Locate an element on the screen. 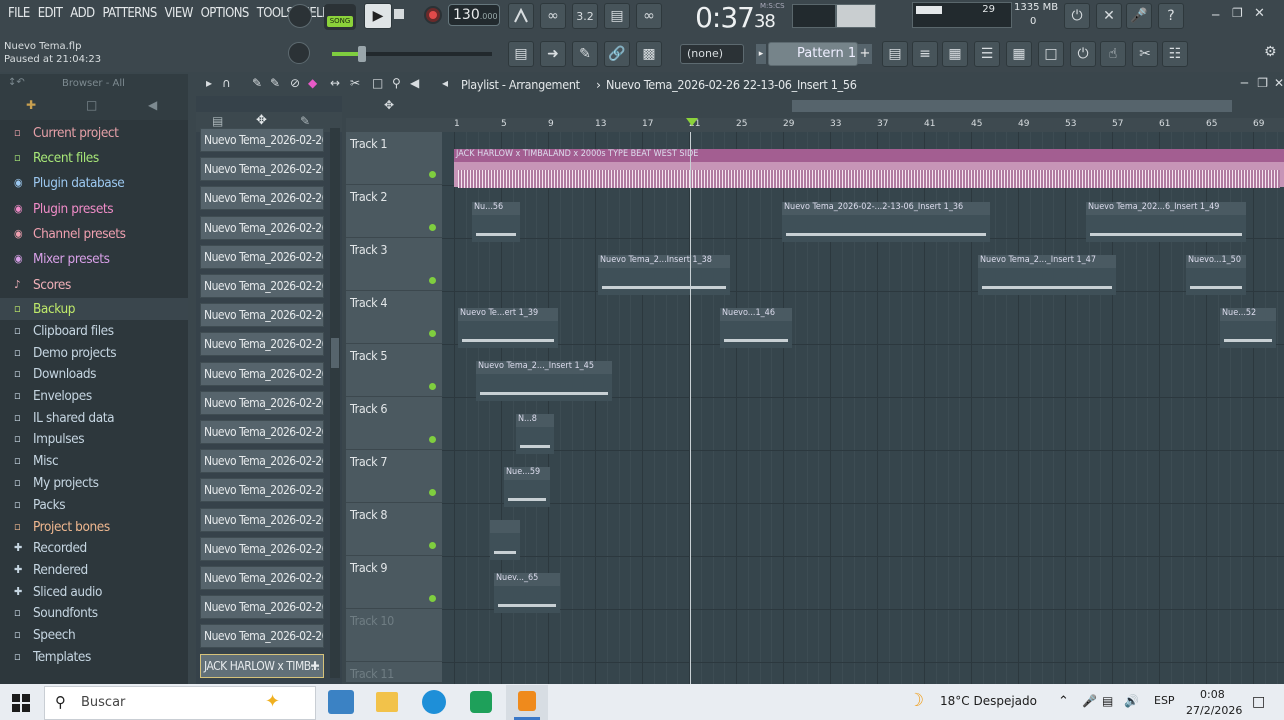  notification-icon: □ is located at coordinates (1258, 702).